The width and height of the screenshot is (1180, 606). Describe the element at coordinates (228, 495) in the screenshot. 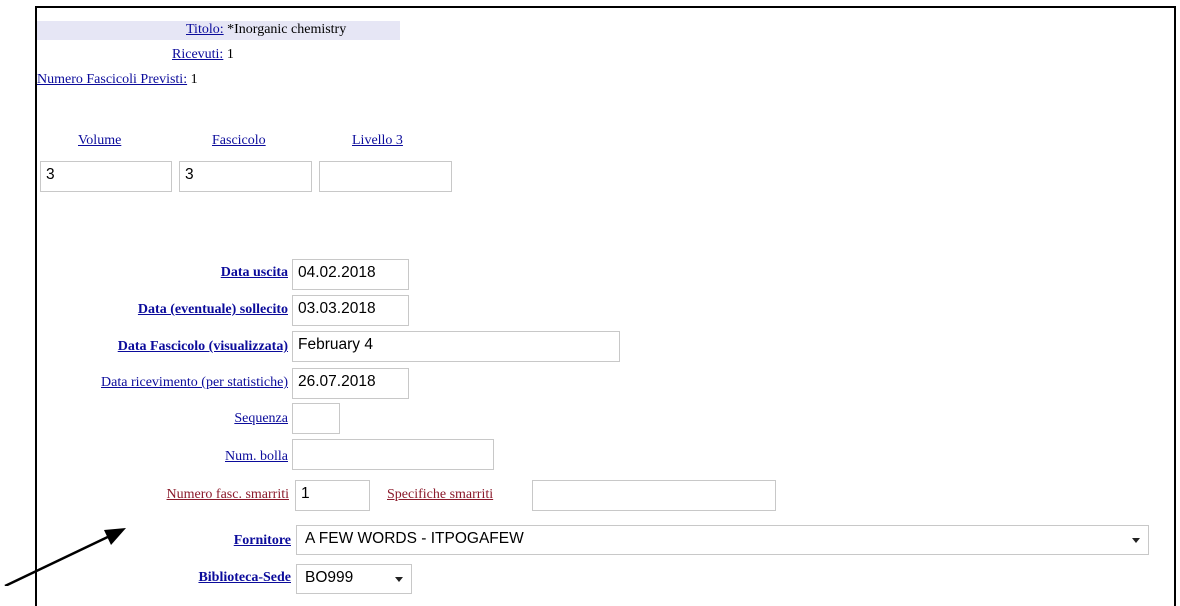

I see `smarriti-link: Numero fasc. smarriti` at that location.